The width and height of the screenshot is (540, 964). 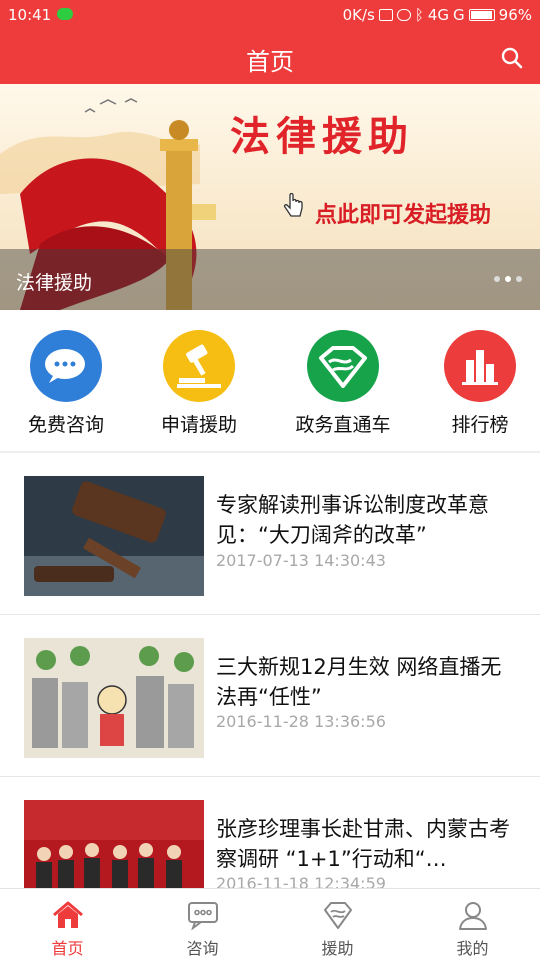 I want to click on bar-chart-icon, so click(x=480, y=366).